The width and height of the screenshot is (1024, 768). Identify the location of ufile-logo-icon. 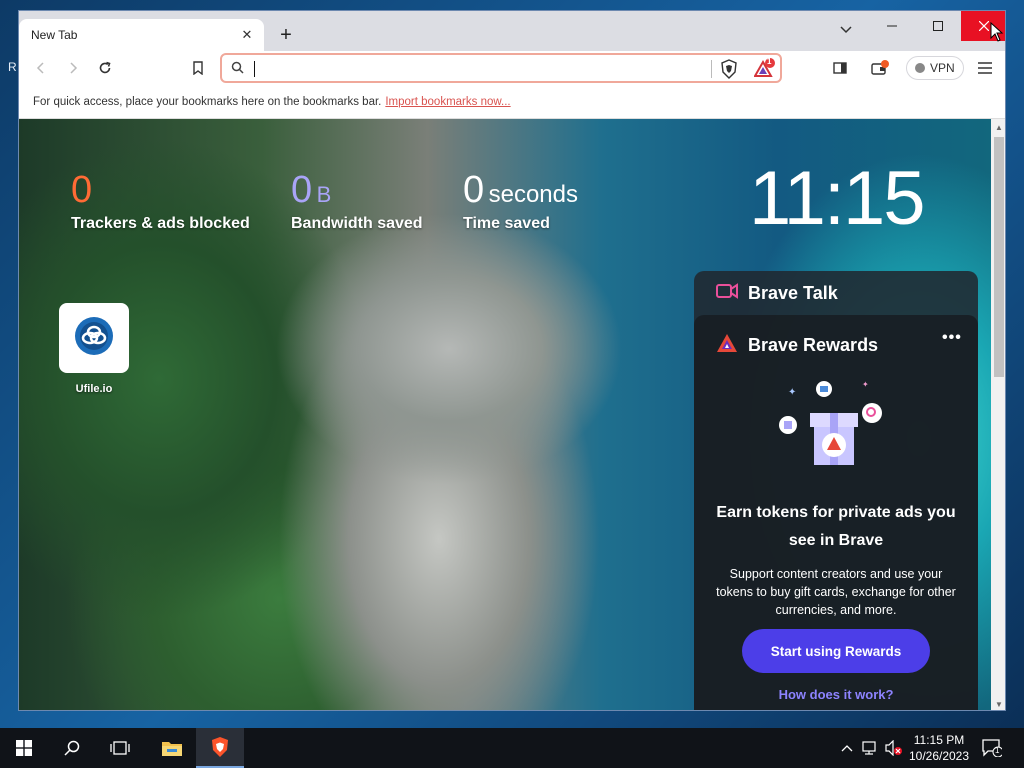
(94, 338).